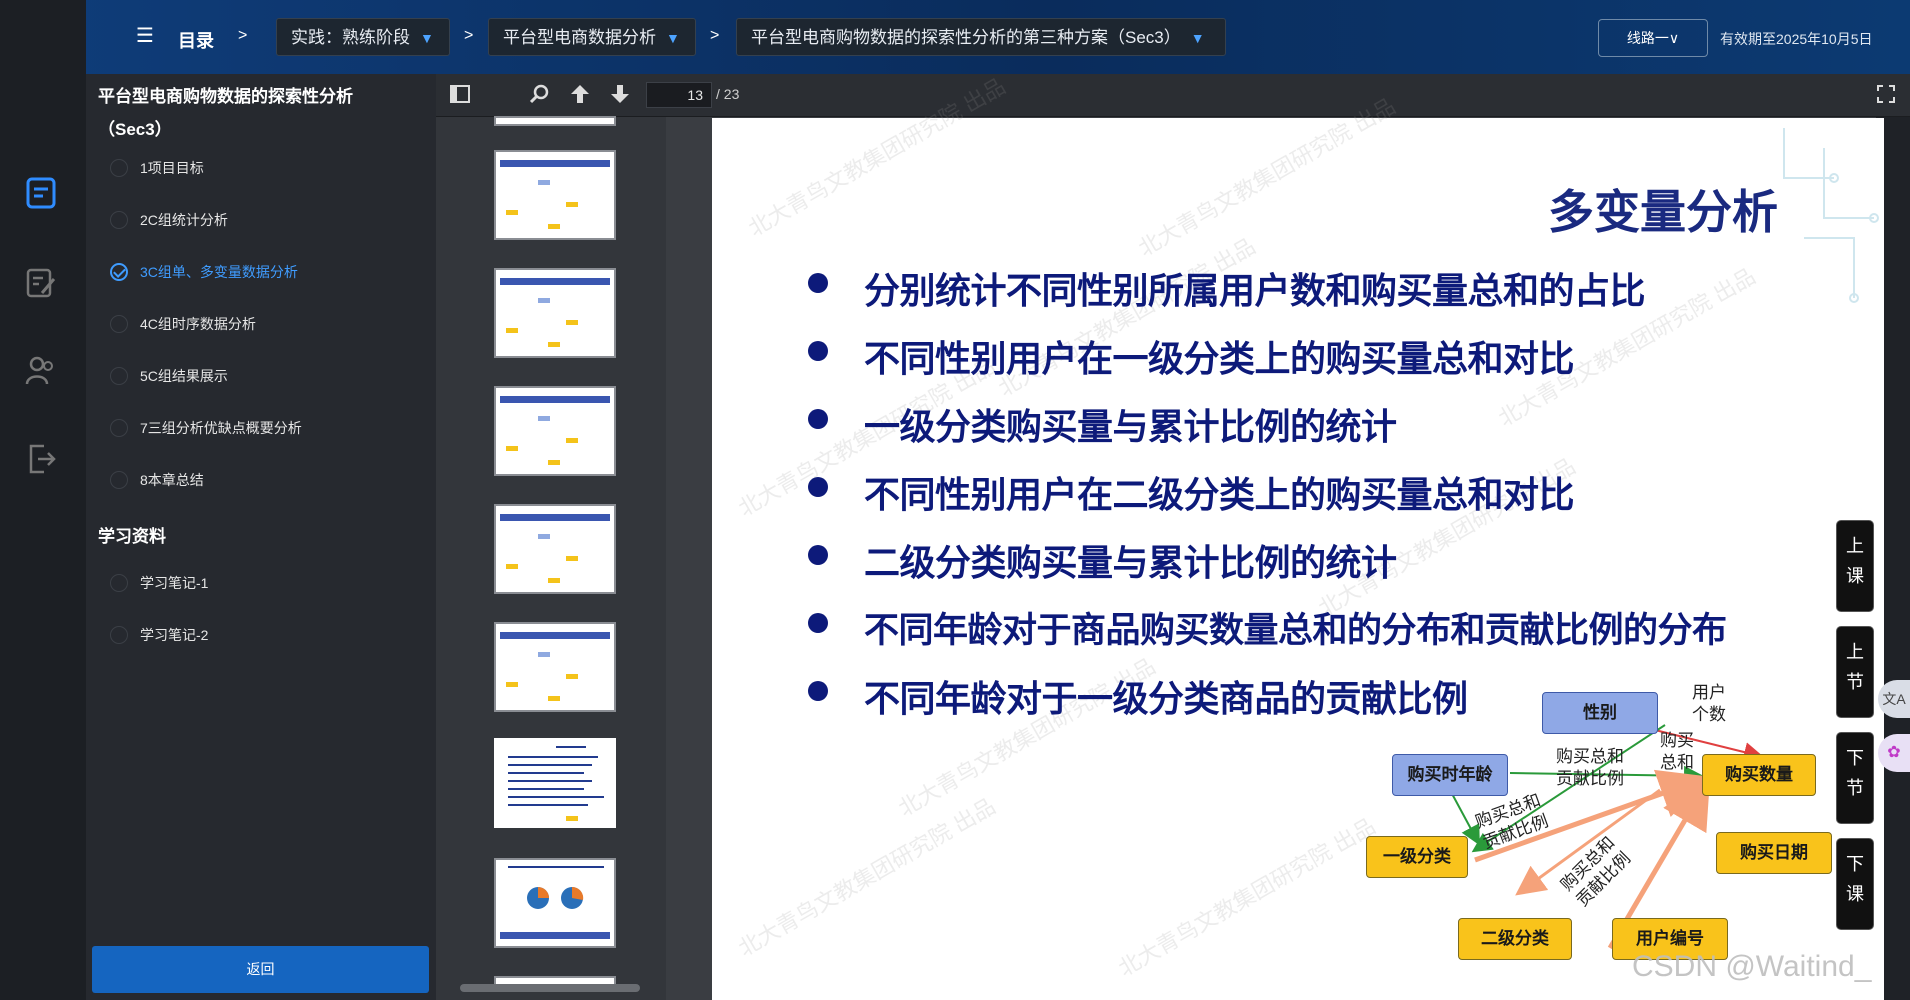  I want to click on route-select-button: 线路一∨, so click(1653, 38).